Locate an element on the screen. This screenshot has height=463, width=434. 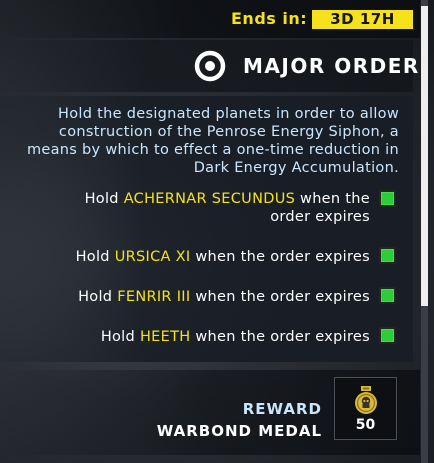
planet-name: HEETH is located at coordinates (165, 337).